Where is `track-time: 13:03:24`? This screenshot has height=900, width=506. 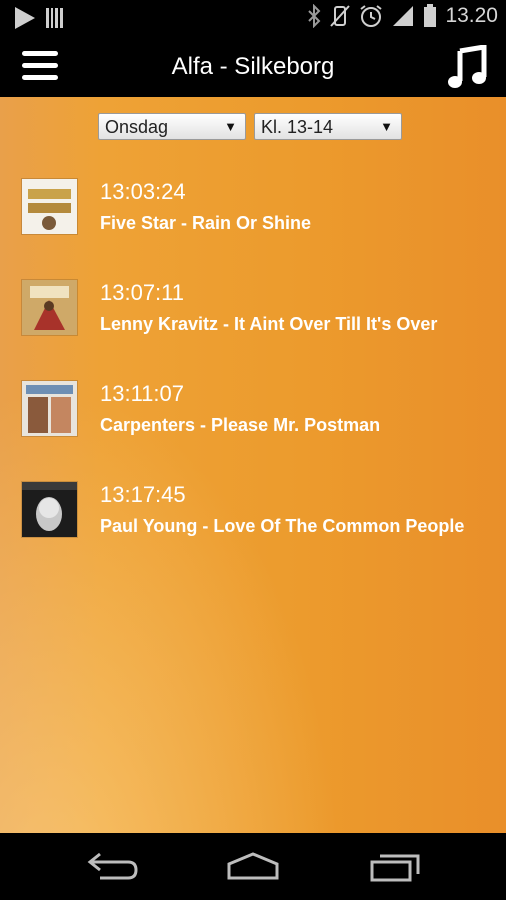
track-time: 13:03:24 is located at coordinates (143, 191).